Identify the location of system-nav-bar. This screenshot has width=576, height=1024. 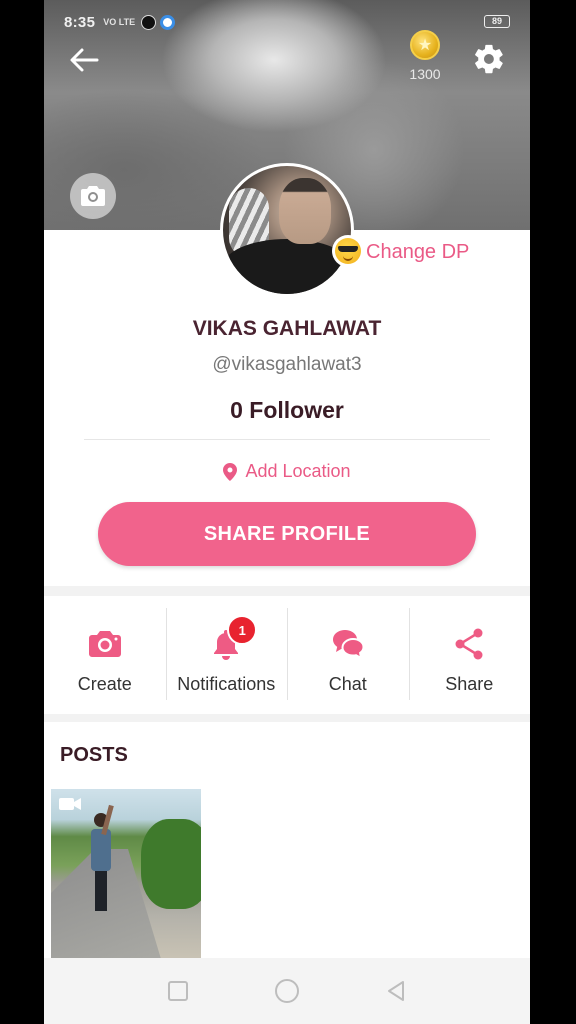
(287, 991).